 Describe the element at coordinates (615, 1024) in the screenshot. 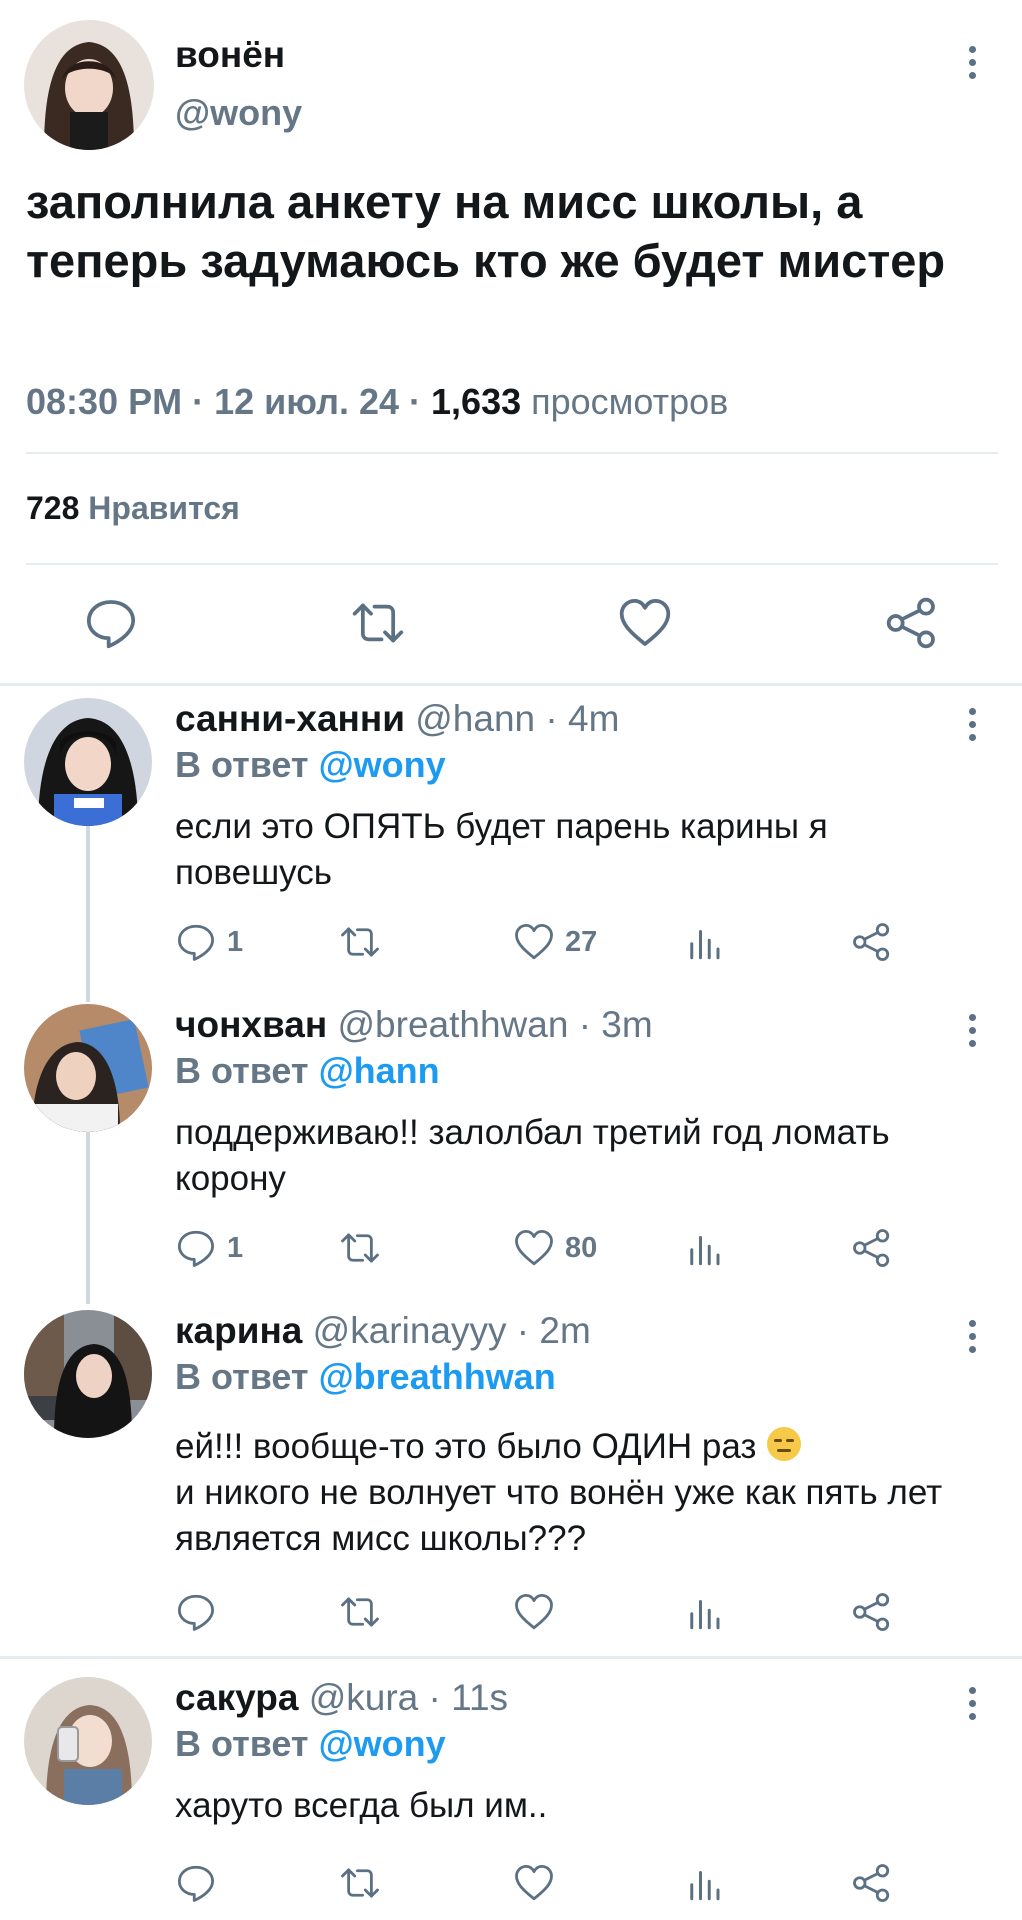

I see `reply-time: · 3m` at that location.